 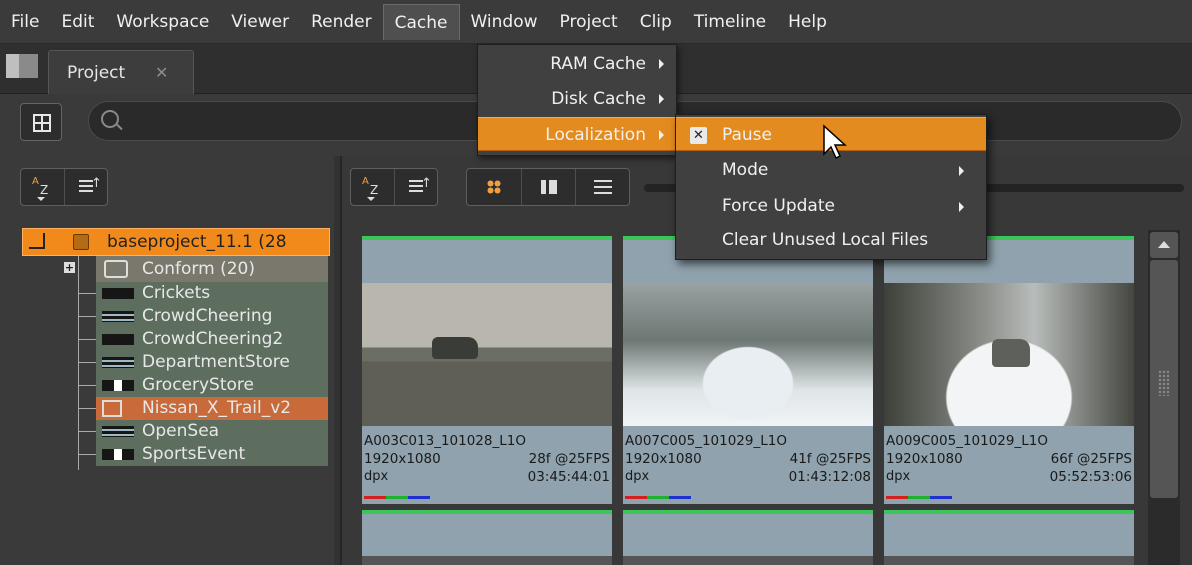 What do you see at coordinates (835, 142) in the screenshot?
I see `mouse-pointer-icon` at bounding box center [835, 142].